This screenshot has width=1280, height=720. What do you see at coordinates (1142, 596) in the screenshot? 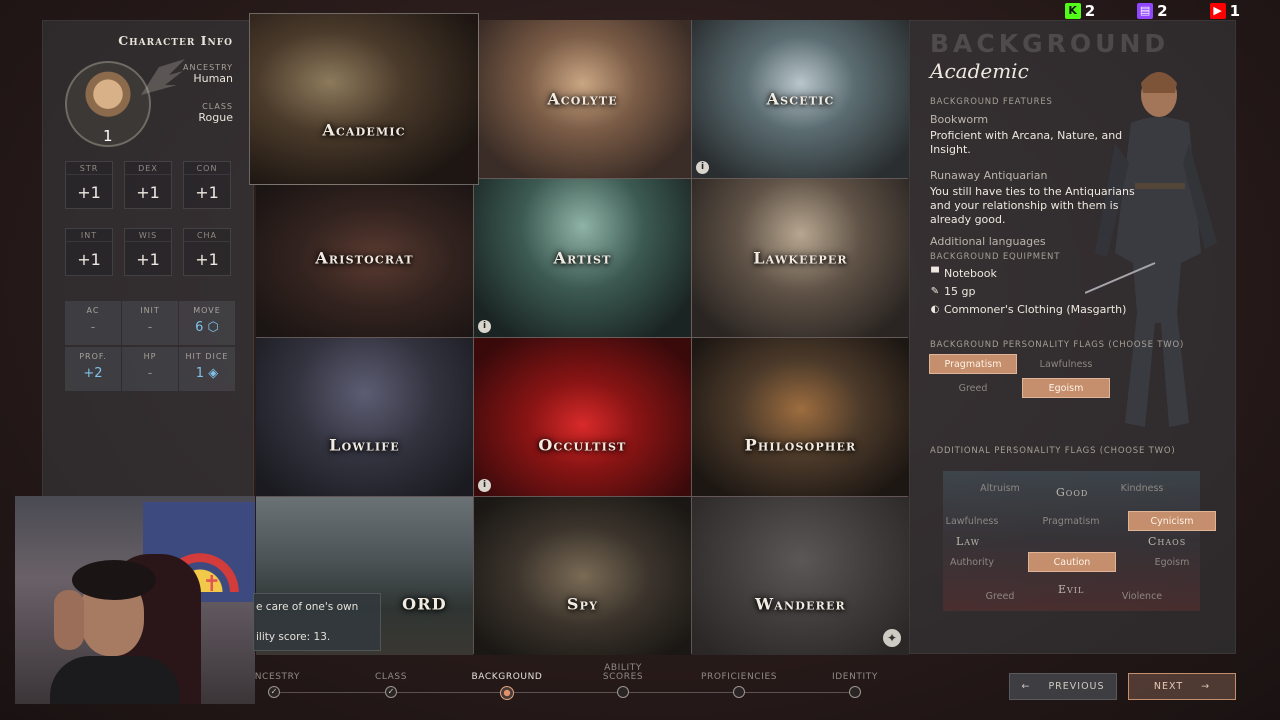
I see `flag-violence: Violence` at bounding box center [1142, 596].